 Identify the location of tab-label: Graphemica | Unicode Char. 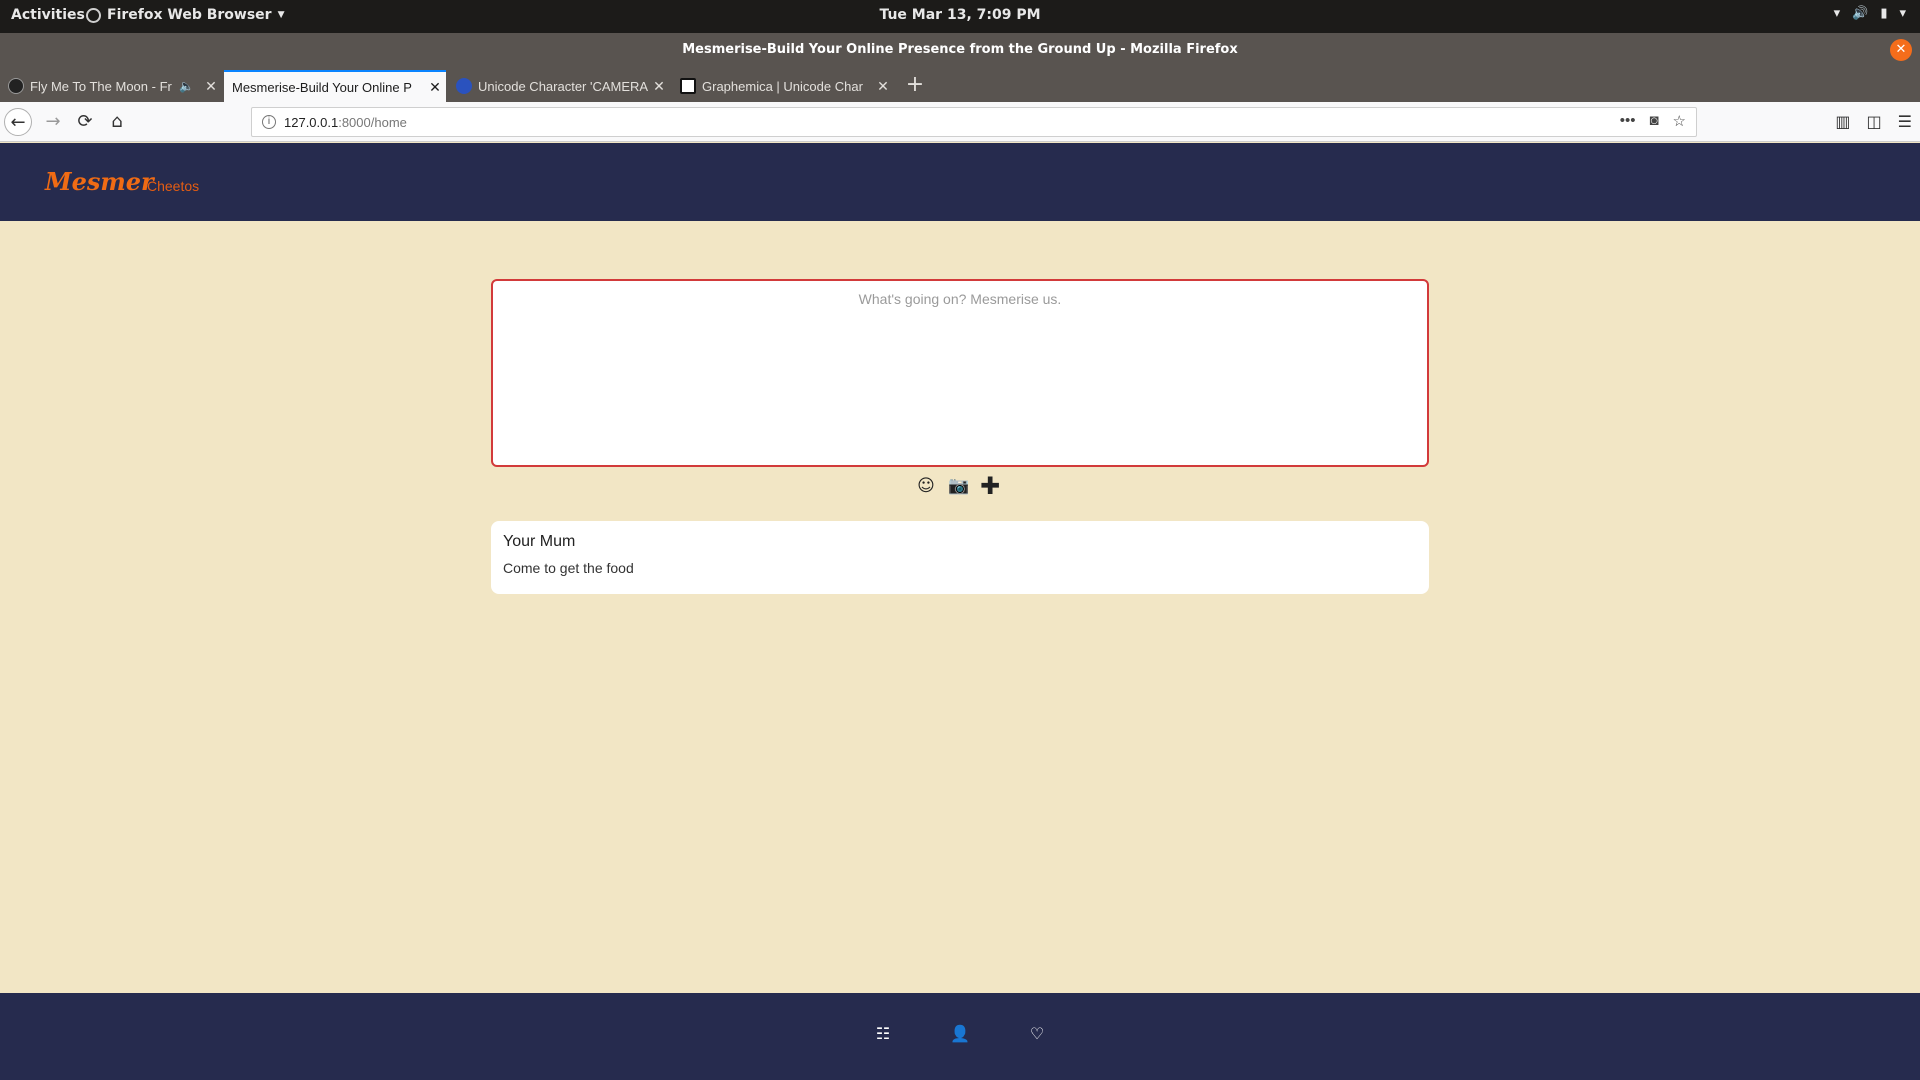
(782, 86).